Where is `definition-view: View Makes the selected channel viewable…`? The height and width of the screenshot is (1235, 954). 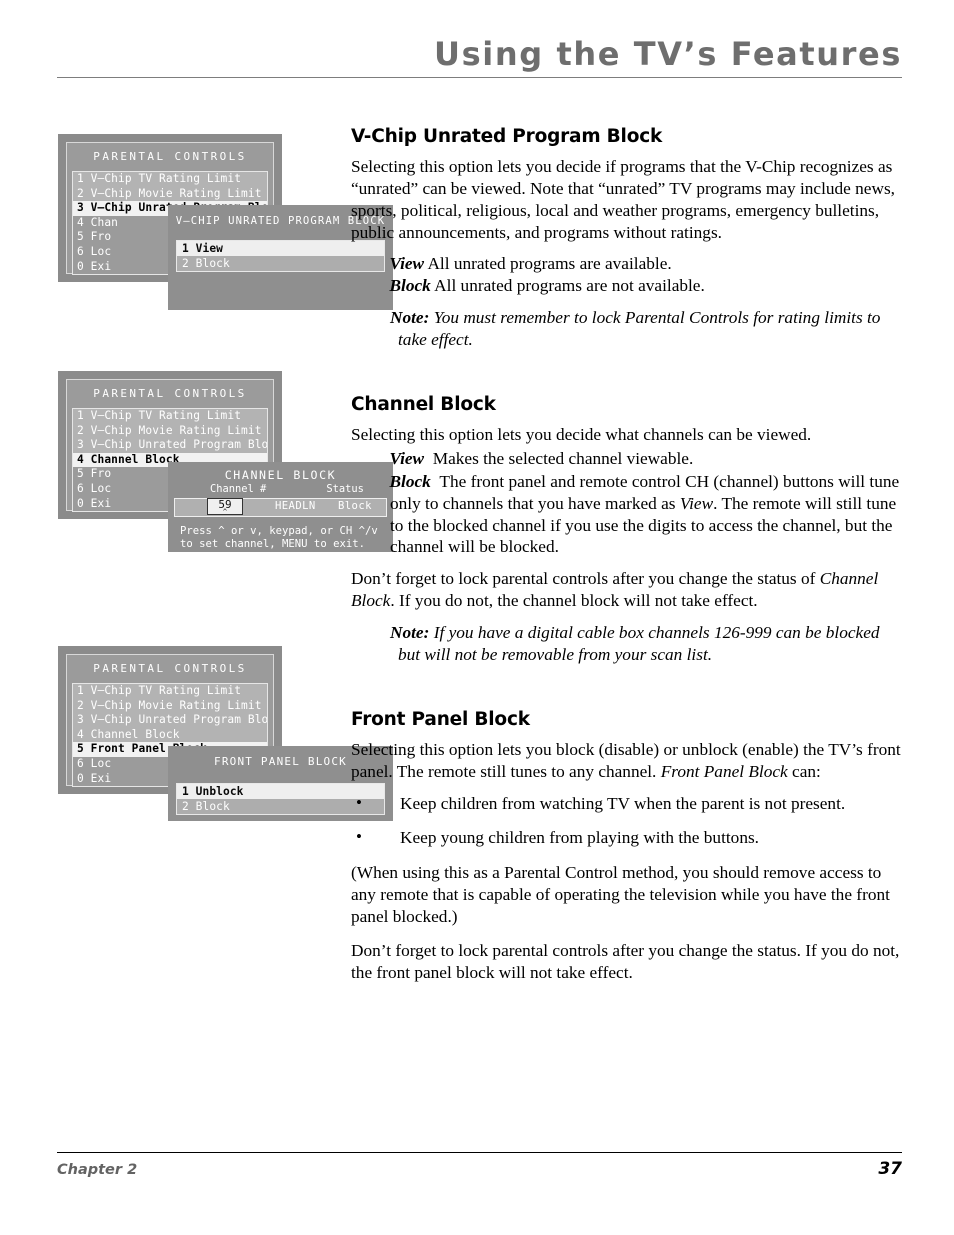
definition-view: View Makes the selected channel viewable… is located at coordinates (626, 459).